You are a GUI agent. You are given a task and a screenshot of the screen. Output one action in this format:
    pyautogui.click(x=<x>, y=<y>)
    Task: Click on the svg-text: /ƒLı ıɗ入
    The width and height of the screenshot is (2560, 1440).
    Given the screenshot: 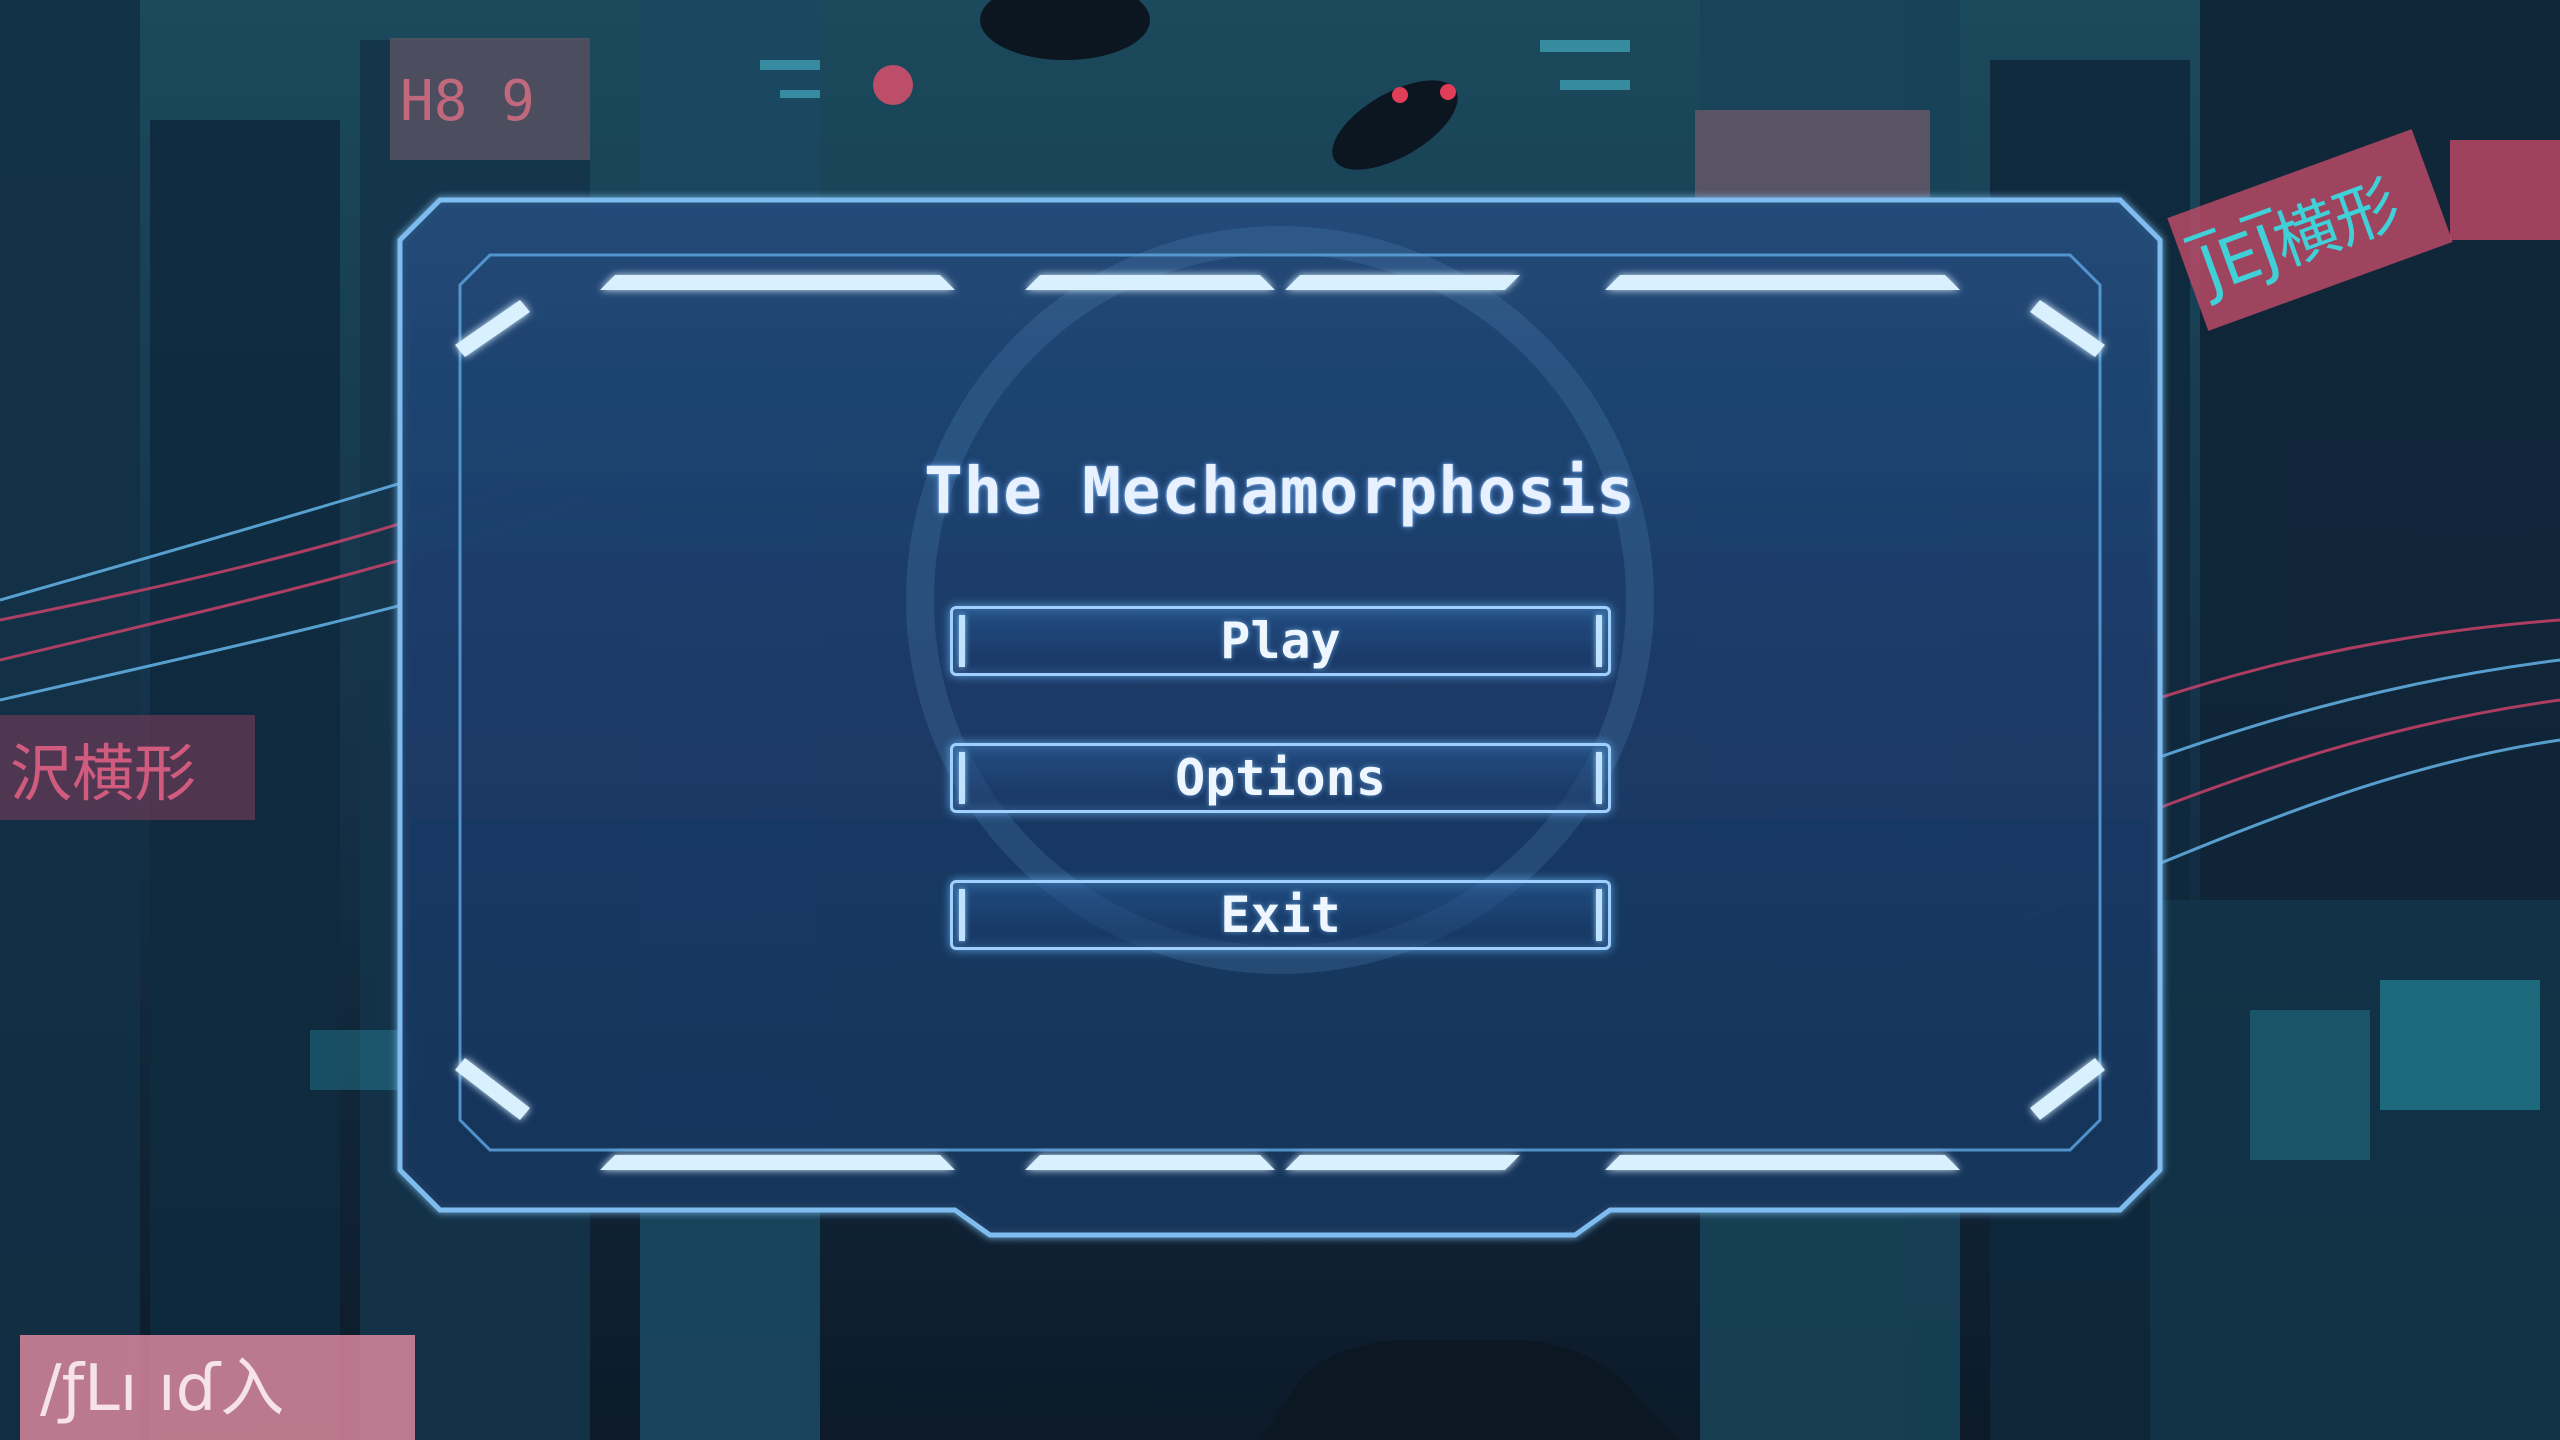 What is the action you would take?
    pyautogui.click(x=162, y=1389)
    